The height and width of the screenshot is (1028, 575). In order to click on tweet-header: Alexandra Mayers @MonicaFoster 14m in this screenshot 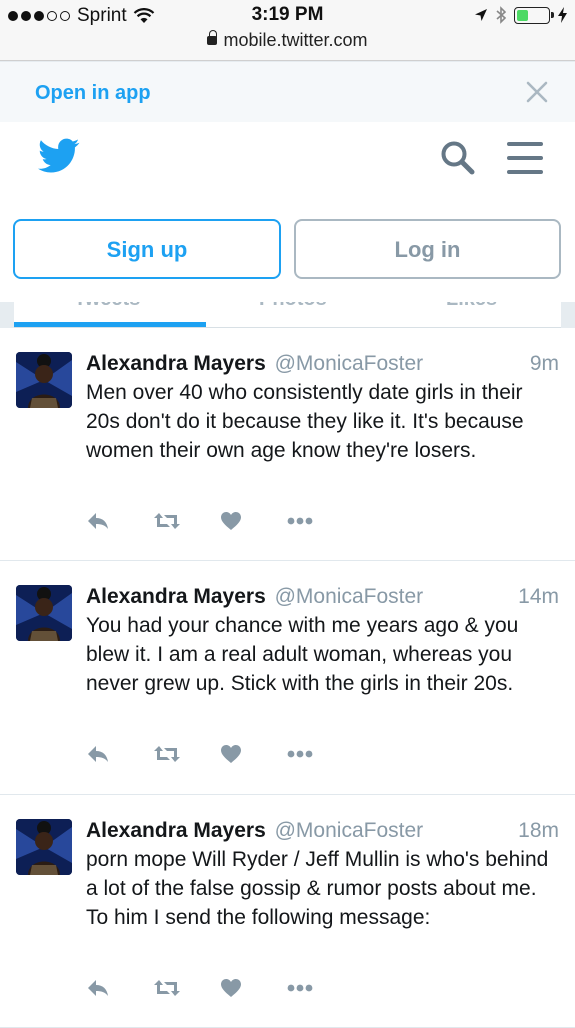, I will do `click(323, 597)`.